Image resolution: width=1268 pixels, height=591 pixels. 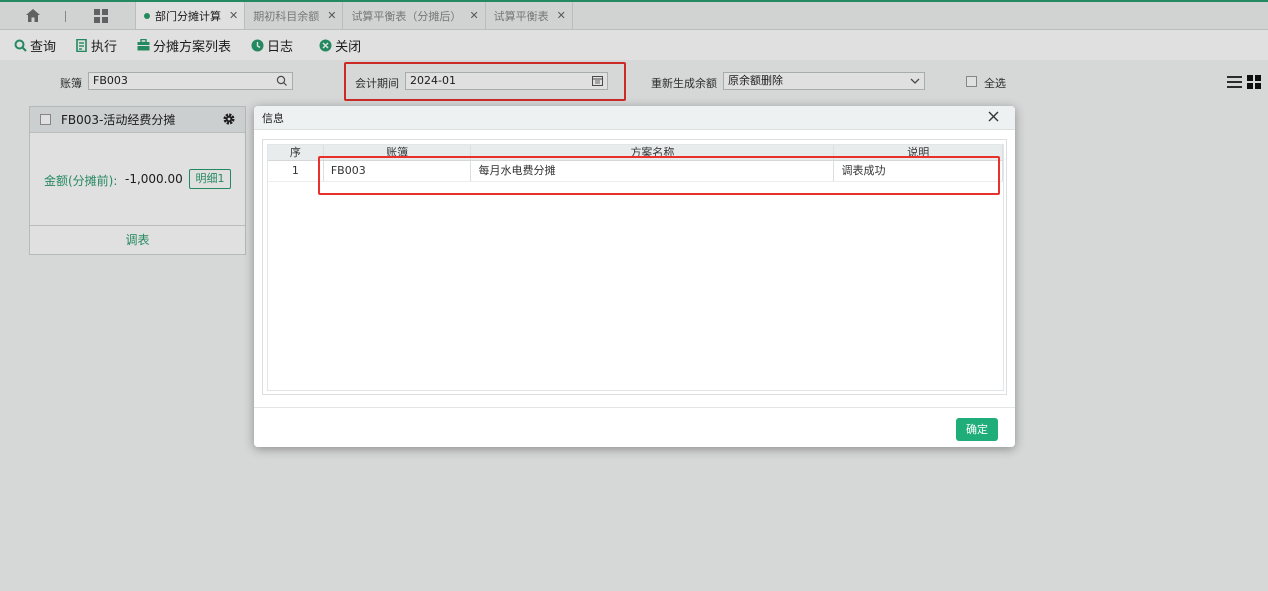 I want to click on cell-seq: 1, so click(x=296, y=171).